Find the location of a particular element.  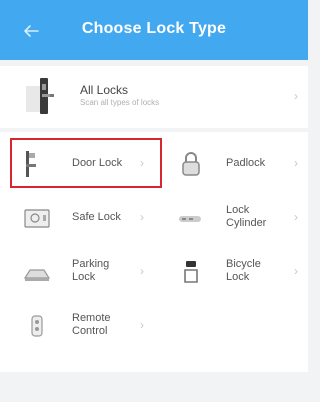

cylinder-icon is located at coordinates (190, 219).